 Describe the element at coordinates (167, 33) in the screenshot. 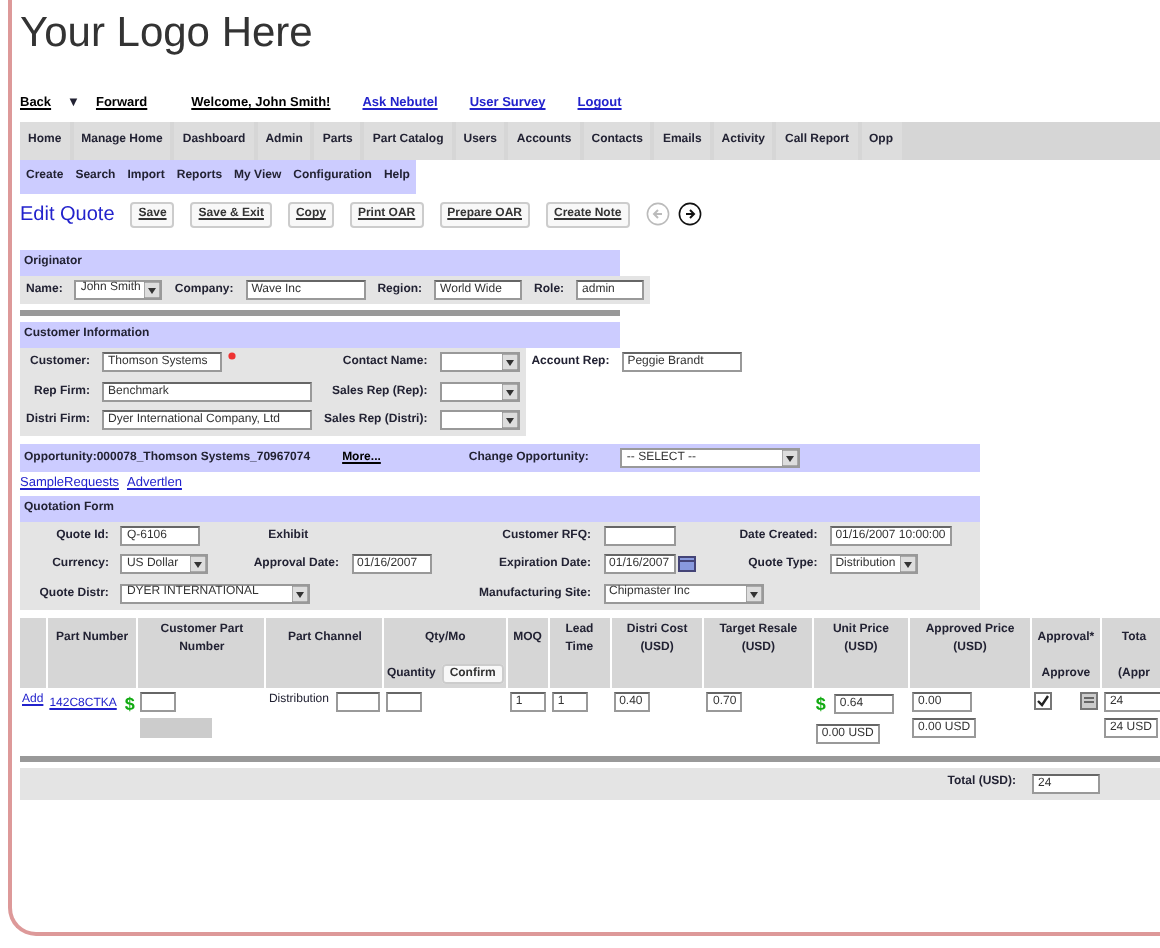

I see `logo-text: Your Logo Here` at that location.